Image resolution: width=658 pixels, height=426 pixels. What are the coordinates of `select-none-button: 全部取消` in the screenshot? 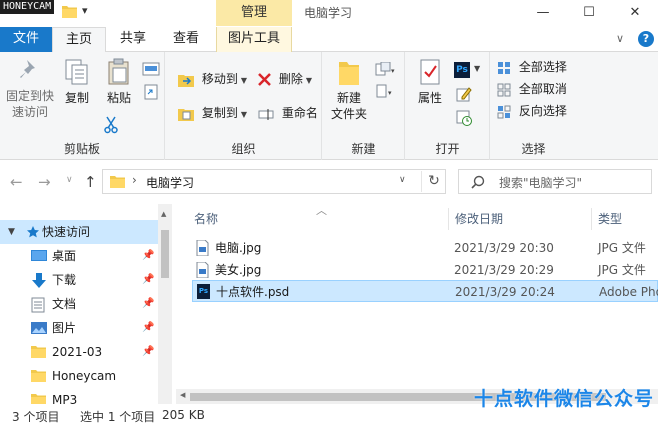 It's located at (532, 89).